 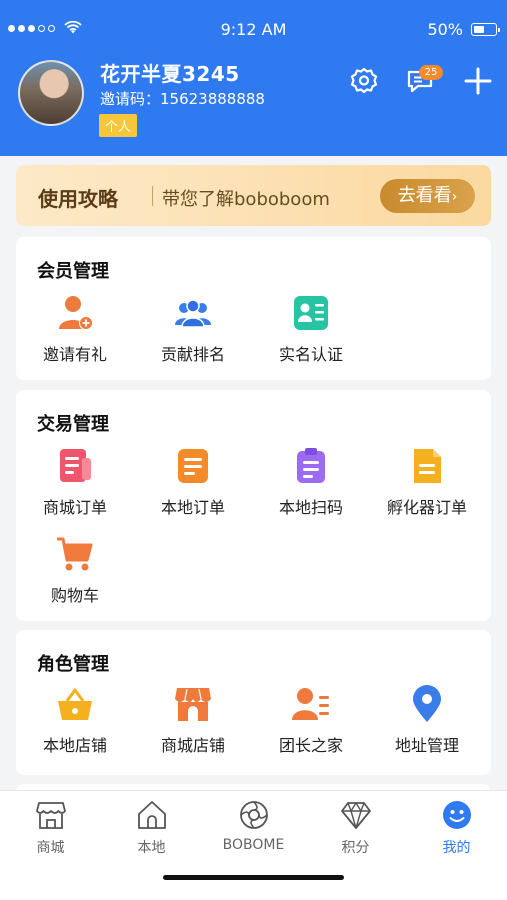 What do you see at coordinates (151, 848) in the screenshot?
I see `tab-label: 本地` at bounding box center [151, 848].